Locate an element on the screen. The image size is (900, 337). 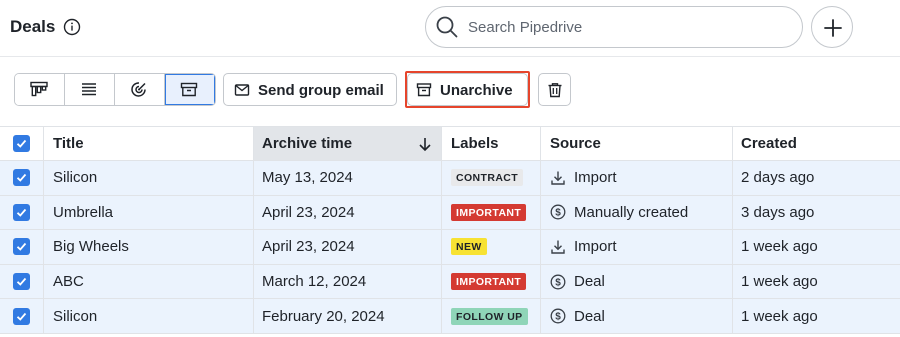
label-badge: FOLLOW UP is located at coordinates (489, 316).